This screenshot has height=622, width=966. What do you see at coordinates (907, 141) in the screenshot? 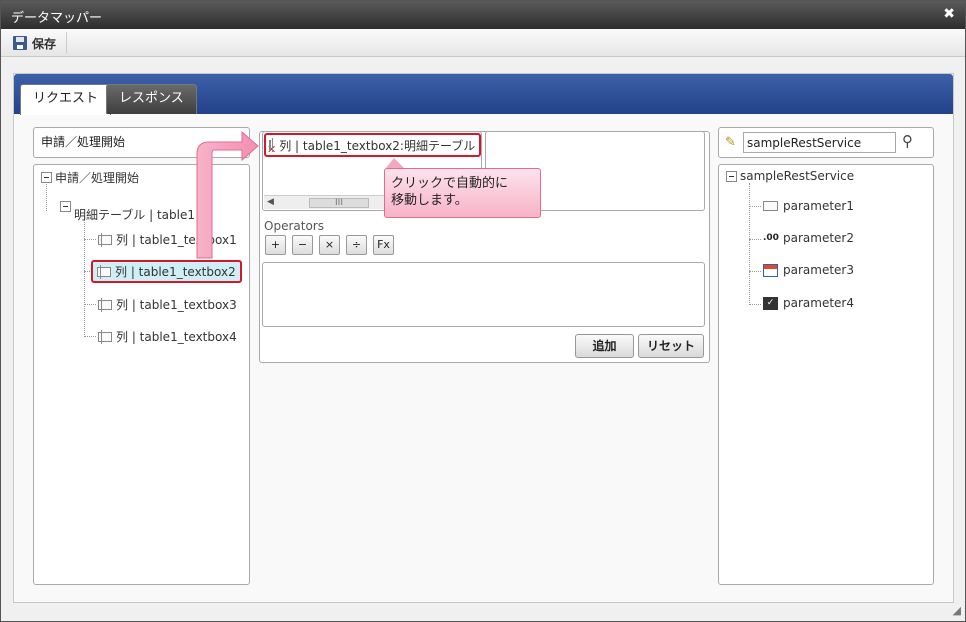
I see `search-icon: ⚲` at bounding box center [907, 141].